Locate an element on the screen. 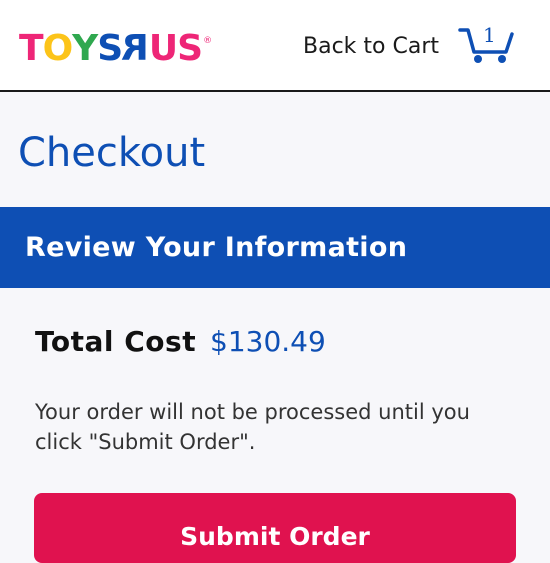  page-title: Checkout is located at coordinates (112, 153).